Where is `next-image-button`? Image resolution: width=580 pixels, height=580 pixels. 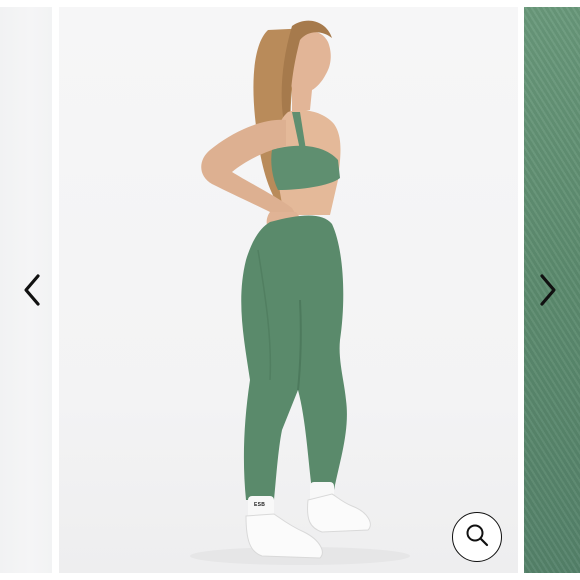 next-image-button is located at coordinates (548, 292).